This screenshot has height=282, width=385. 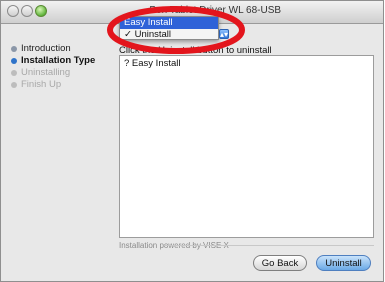 I want to click on step-finish-up: Finish Up, so click(x=63, y=85).